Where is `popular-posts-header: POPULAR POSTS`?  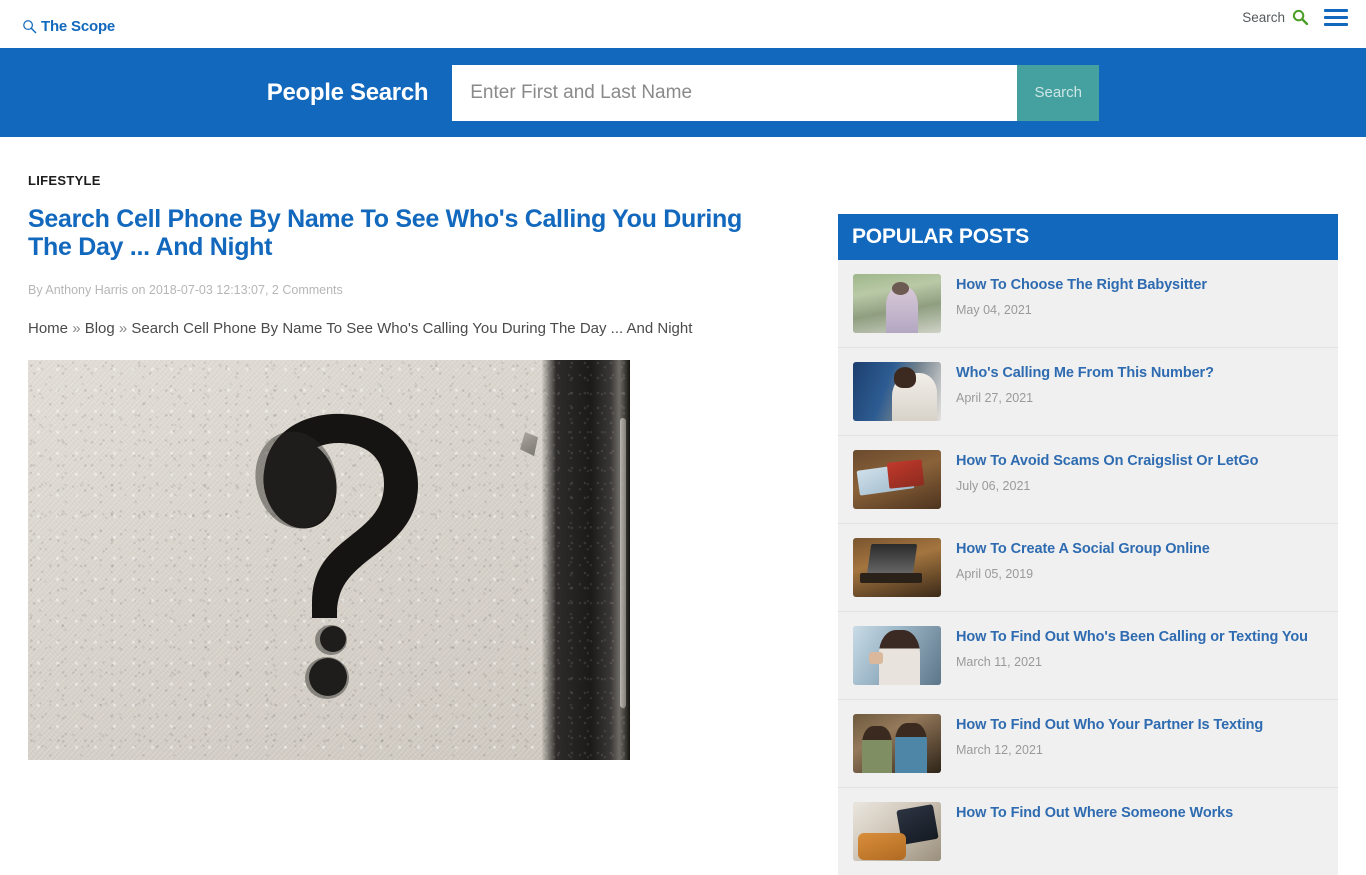 popular-posts-header: POPULAR POSTS is located at coordinates (1088, 237).